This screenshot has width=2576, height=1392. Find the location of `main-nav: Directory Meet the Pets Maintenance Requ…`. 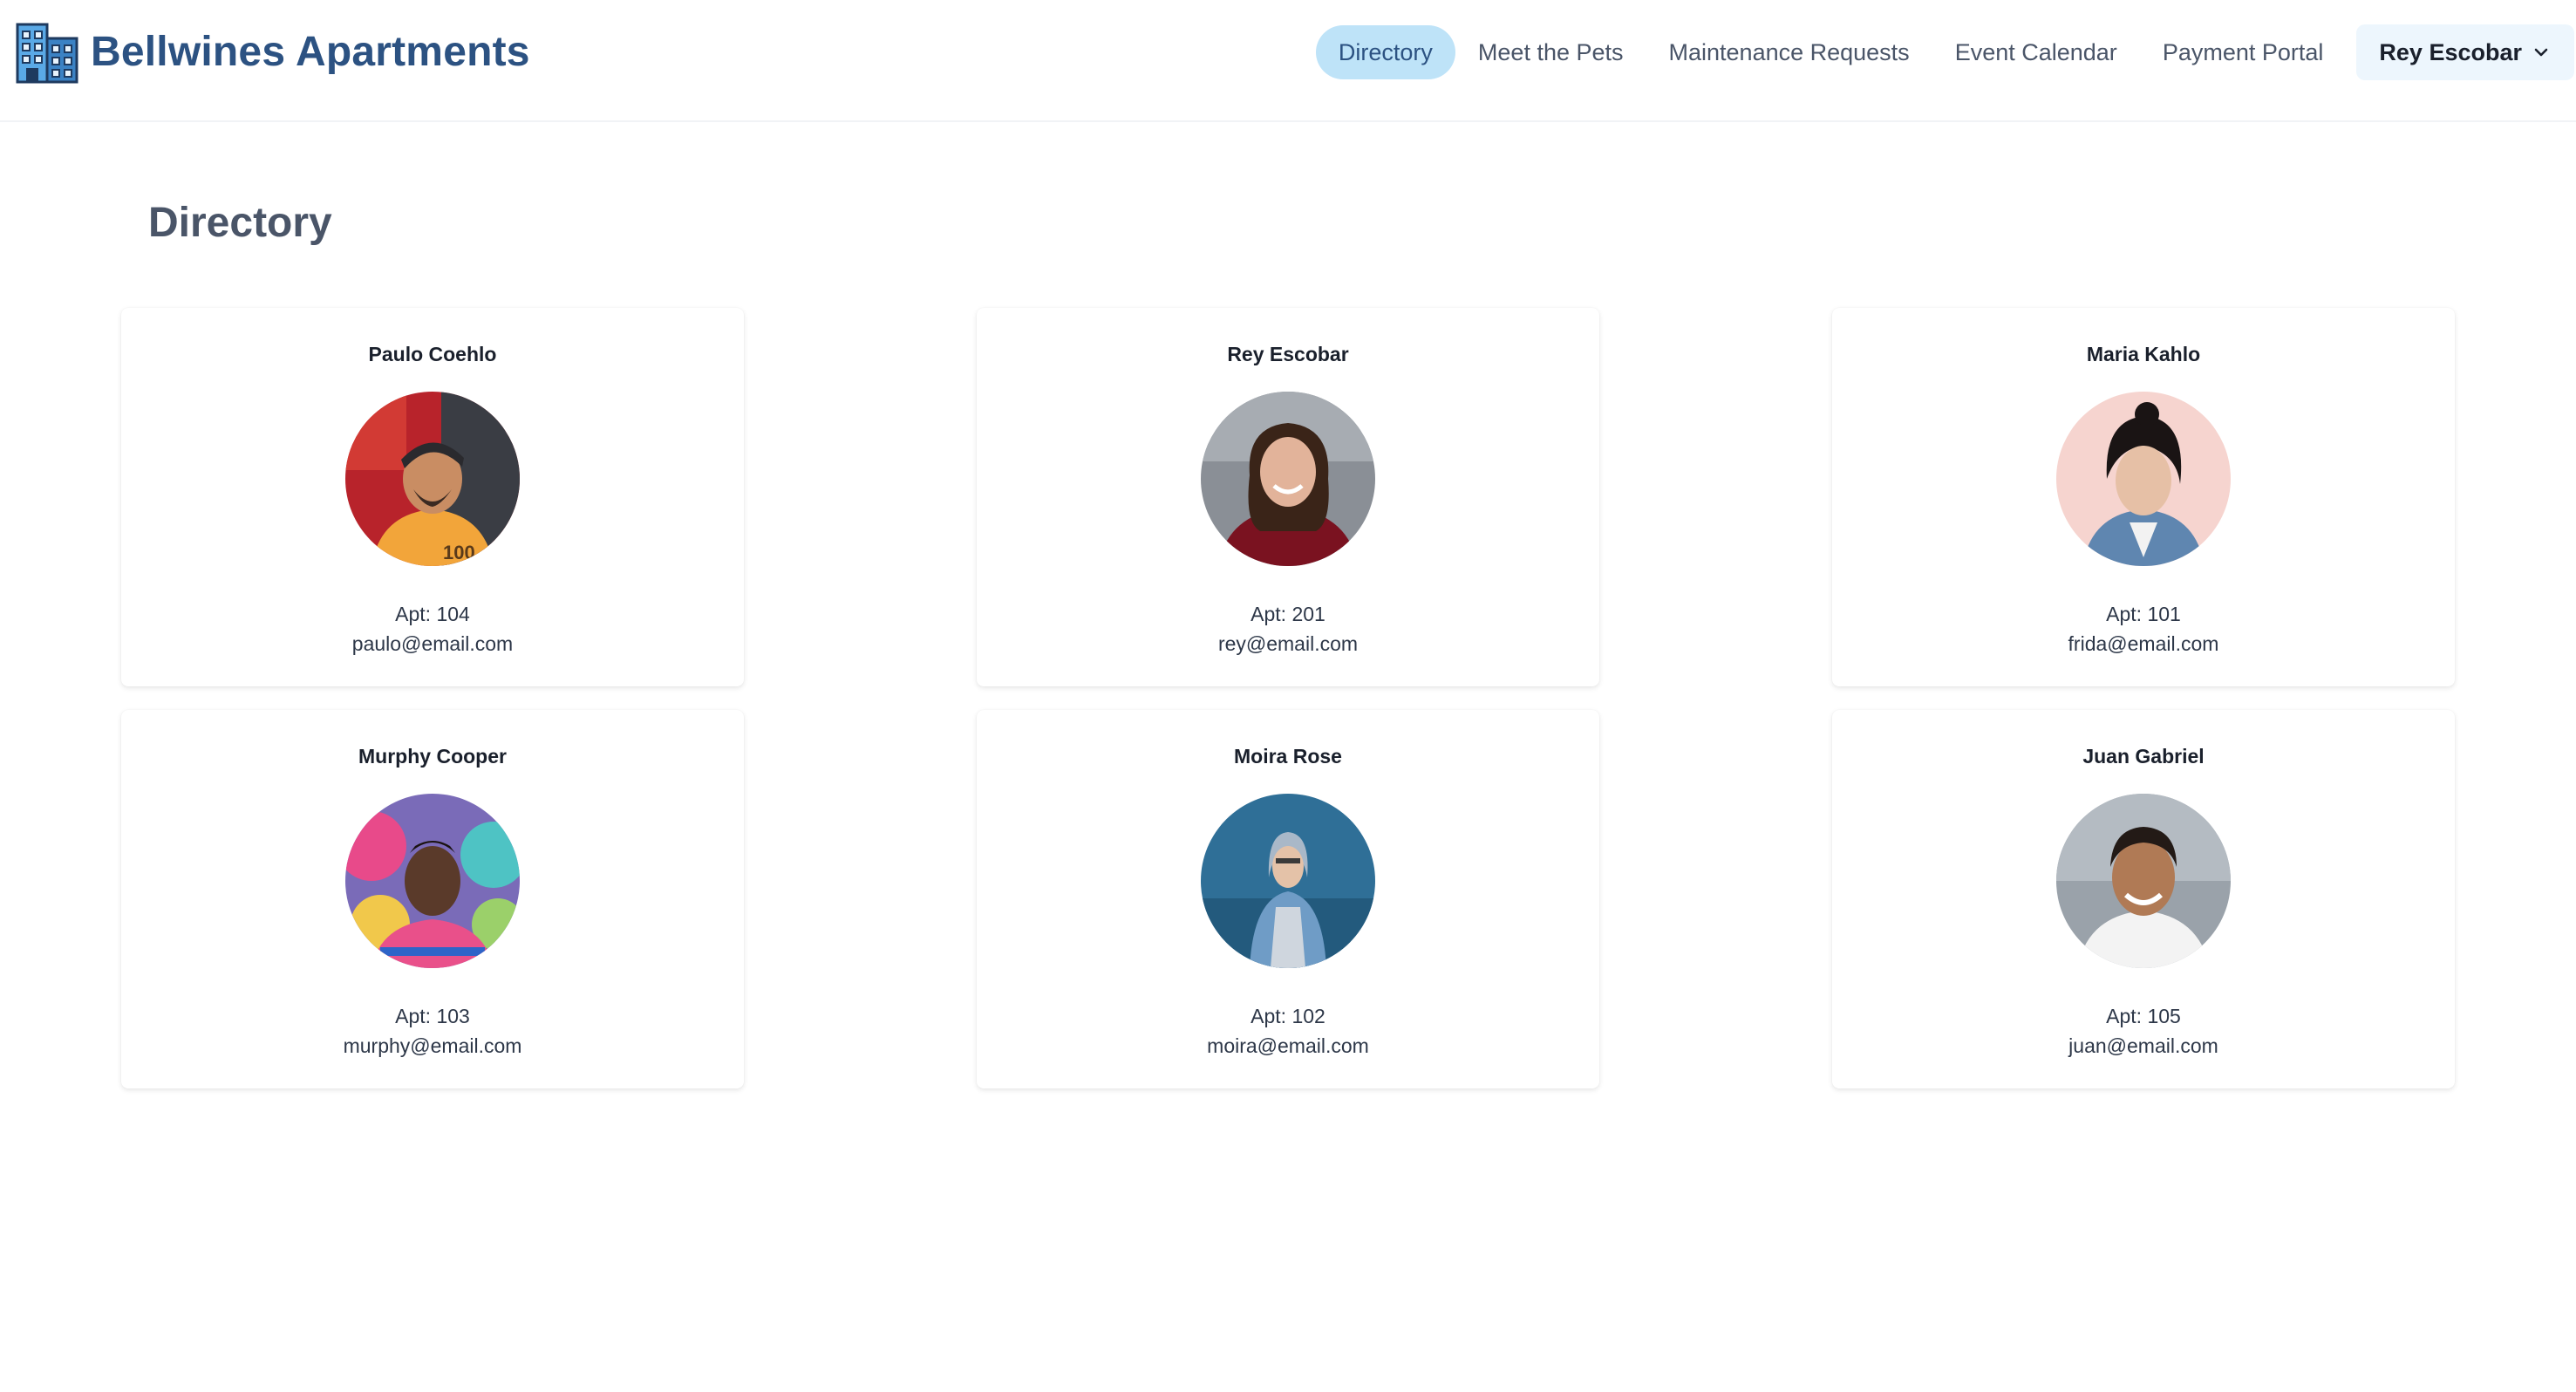

main-nav: Directory Meet the Pets Maintenance Requ… is located at coordinates (1945, 52).